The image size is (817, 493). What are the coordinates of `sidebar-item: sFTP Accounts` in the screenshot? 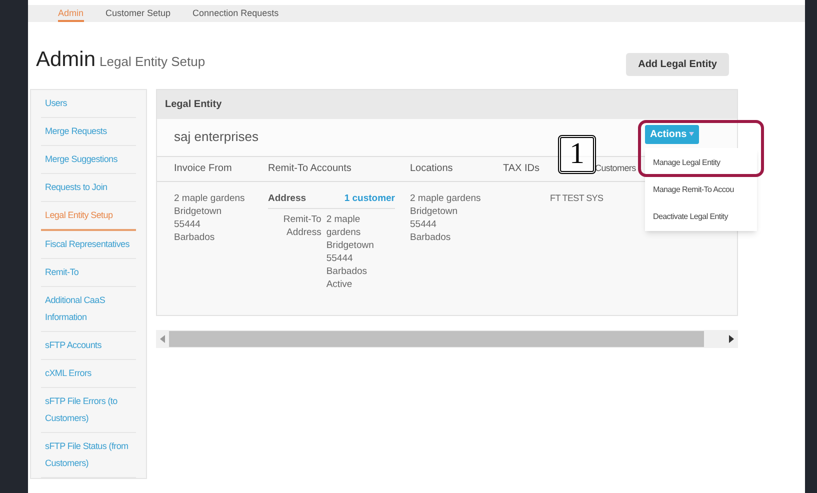 It's located at (88, 346).